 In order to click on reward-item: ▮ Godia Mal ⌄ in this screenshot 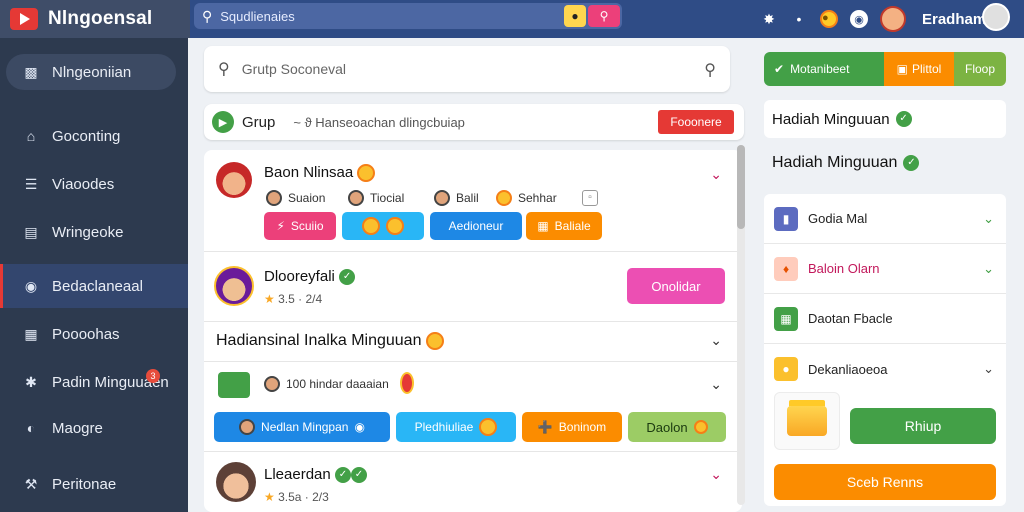, I will do `click(885, 219)`.